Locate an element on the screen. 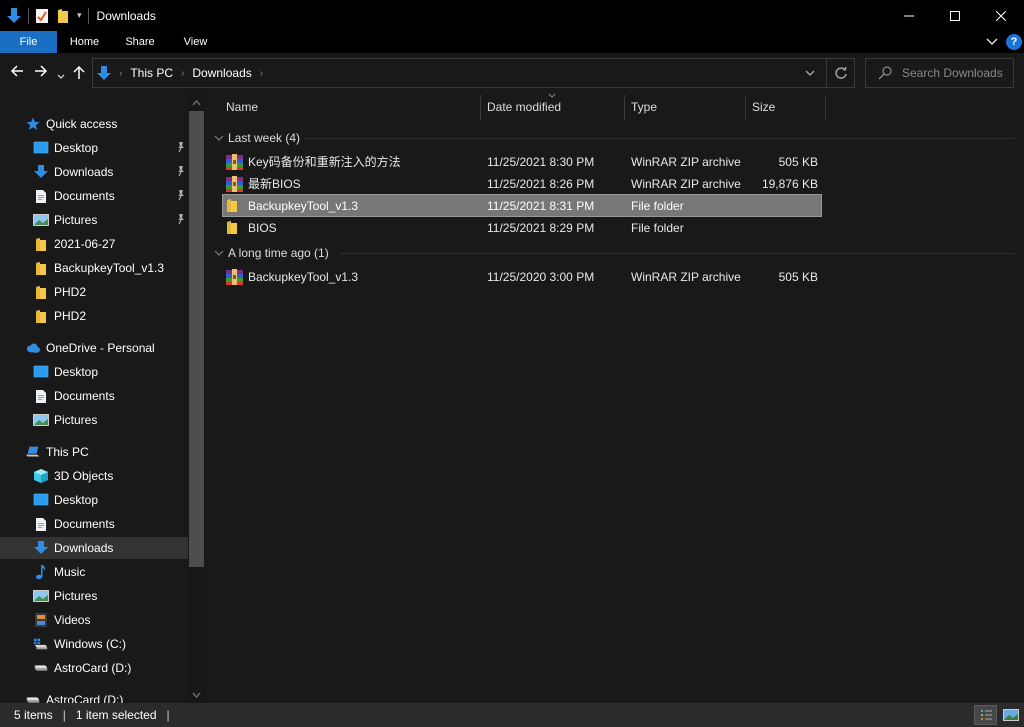 This screenshot has height=727, width=1024. search-icon is located at coordinates (885, 73).